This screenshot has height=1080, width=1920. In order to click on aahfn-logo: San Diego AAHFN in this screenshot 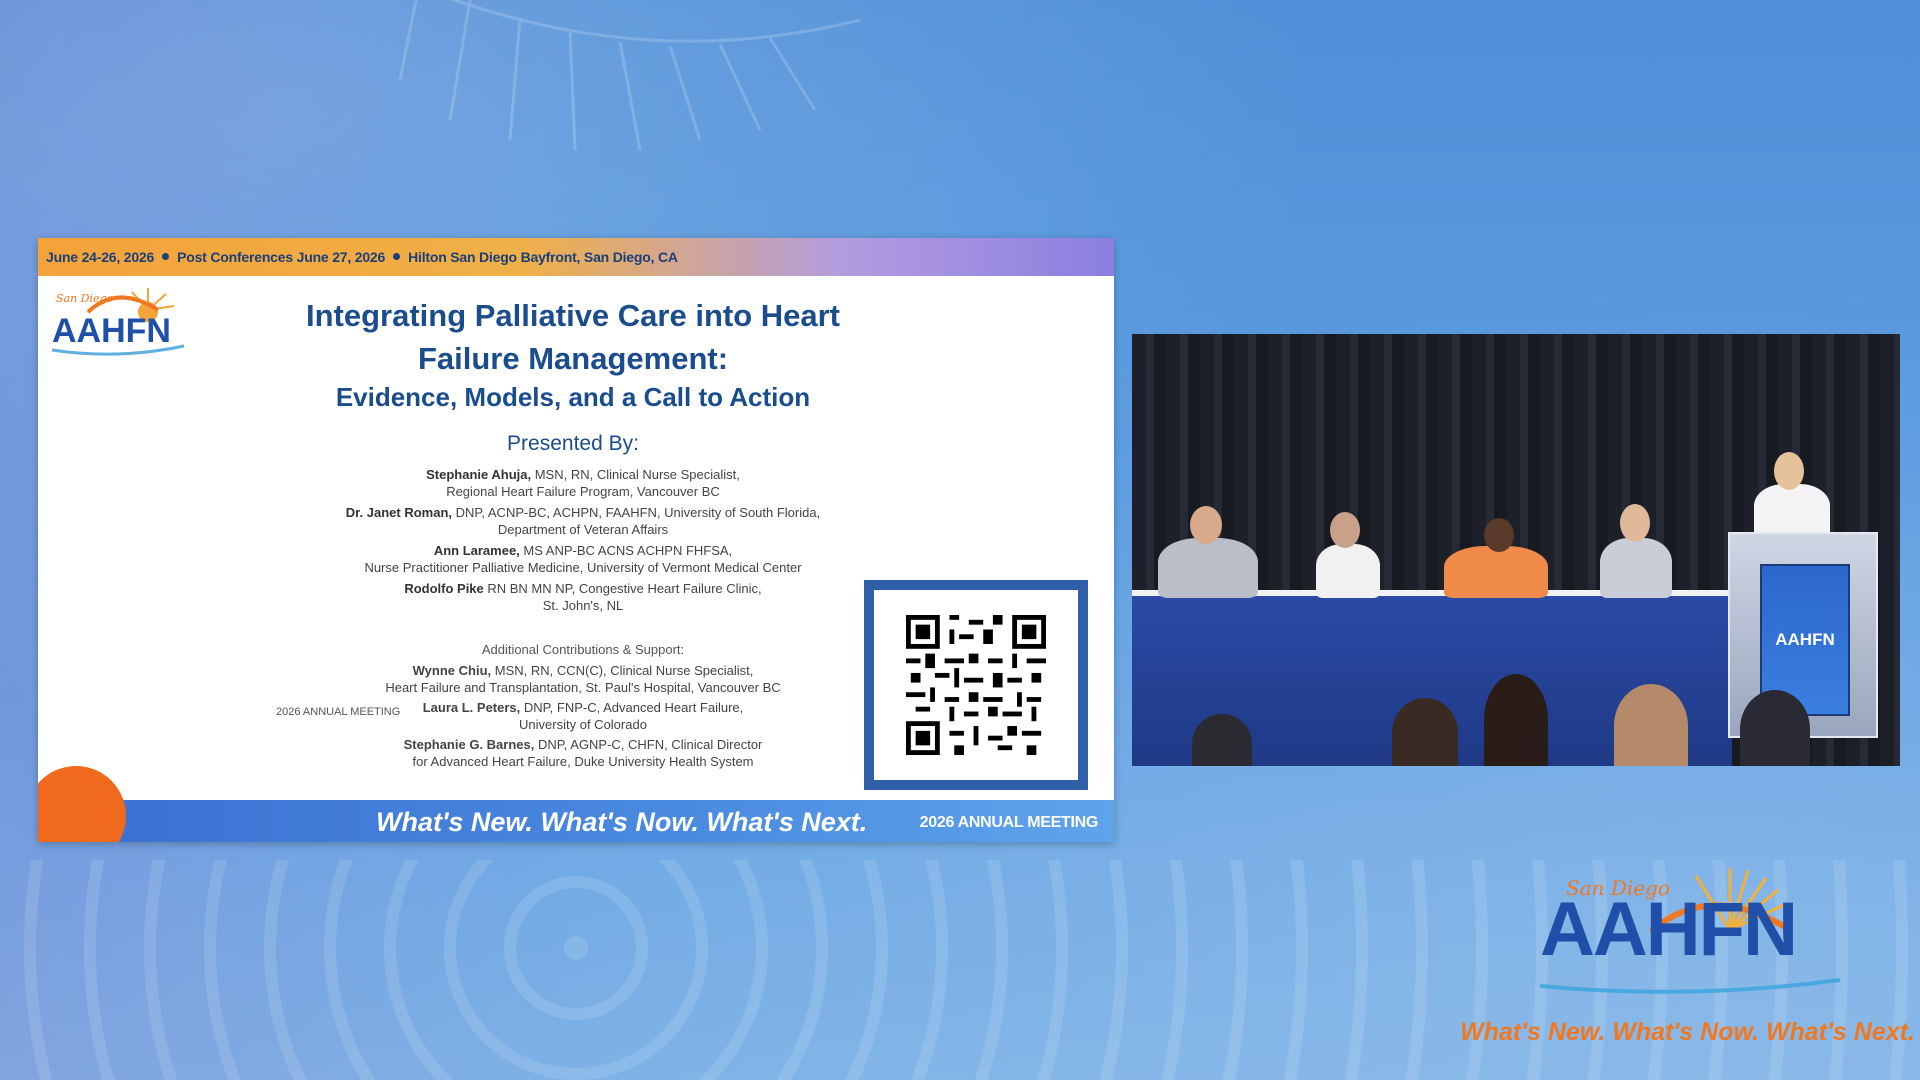, I will do `click(118, 322)`.